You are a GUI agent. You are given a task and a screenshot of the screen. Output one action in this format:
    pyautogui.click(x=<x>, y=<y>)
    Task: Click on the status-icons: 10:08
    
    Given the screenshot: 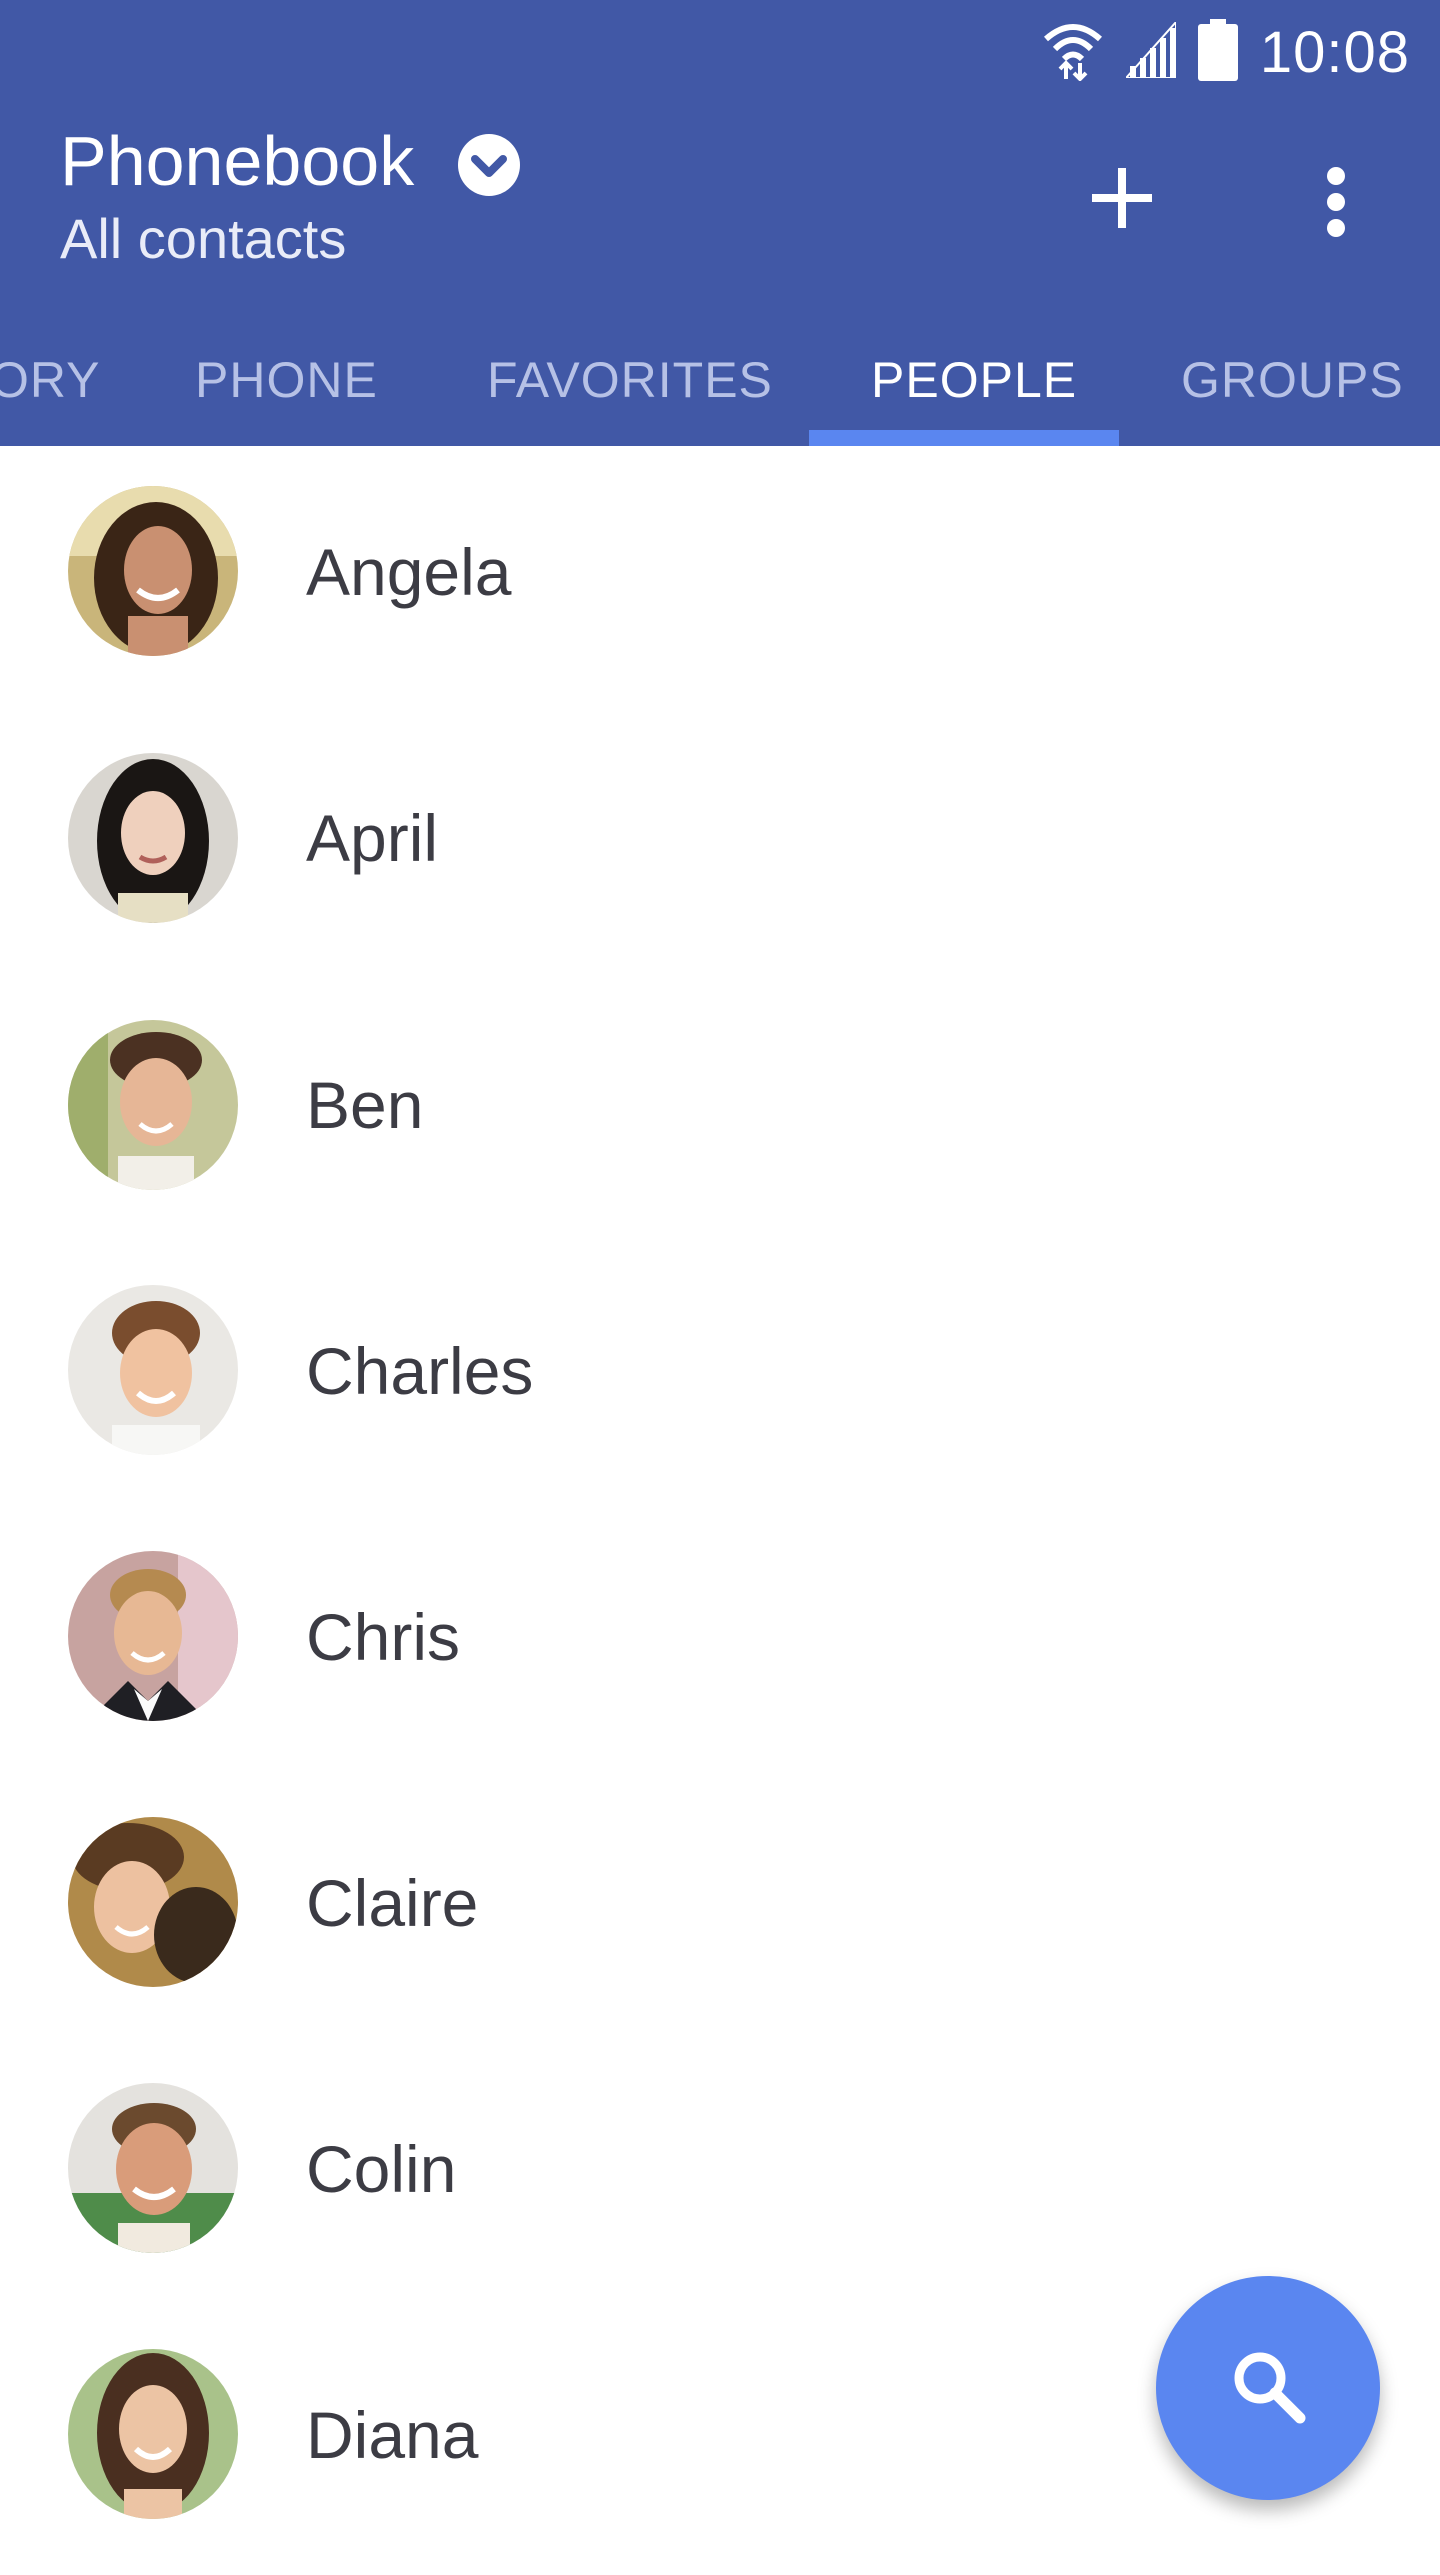 What is the action you would take?
    pyautogui.click(x=1226, y=52)
    